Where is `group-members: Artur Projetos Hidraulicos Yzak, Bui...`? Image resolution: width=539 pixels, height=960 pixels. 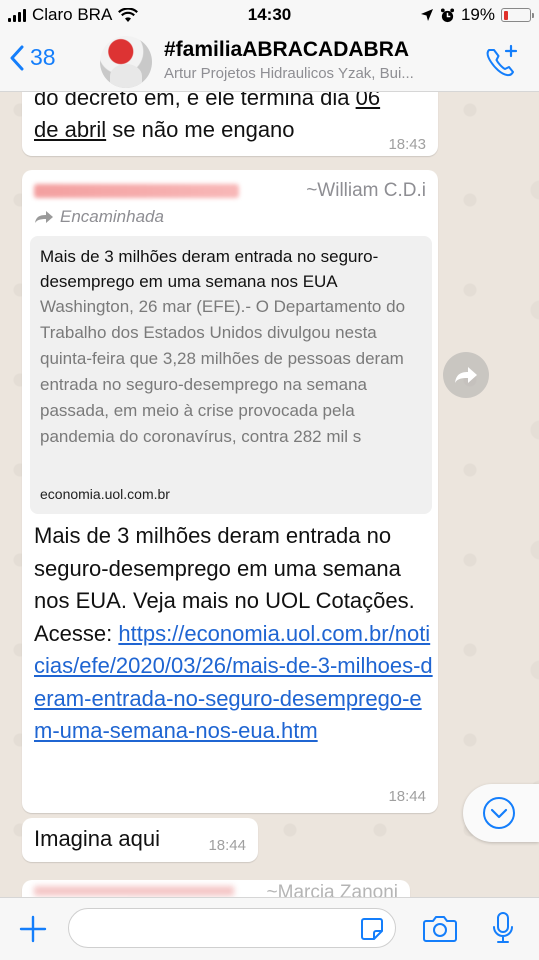 group-members: Artur Projetos Hidraulicos Yzak, Bui... is located at coordinates (309, 73).